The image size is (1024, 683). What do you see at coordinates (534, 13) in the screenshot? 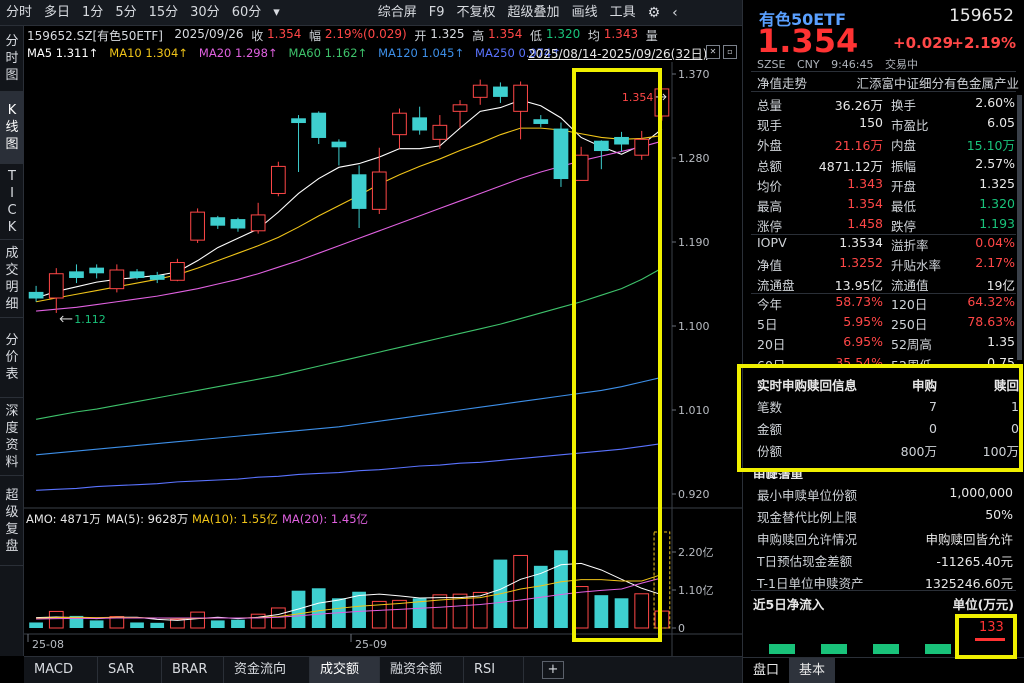
I see `super-overlay-button: 超级叠加` at bounding box center [534, 13].